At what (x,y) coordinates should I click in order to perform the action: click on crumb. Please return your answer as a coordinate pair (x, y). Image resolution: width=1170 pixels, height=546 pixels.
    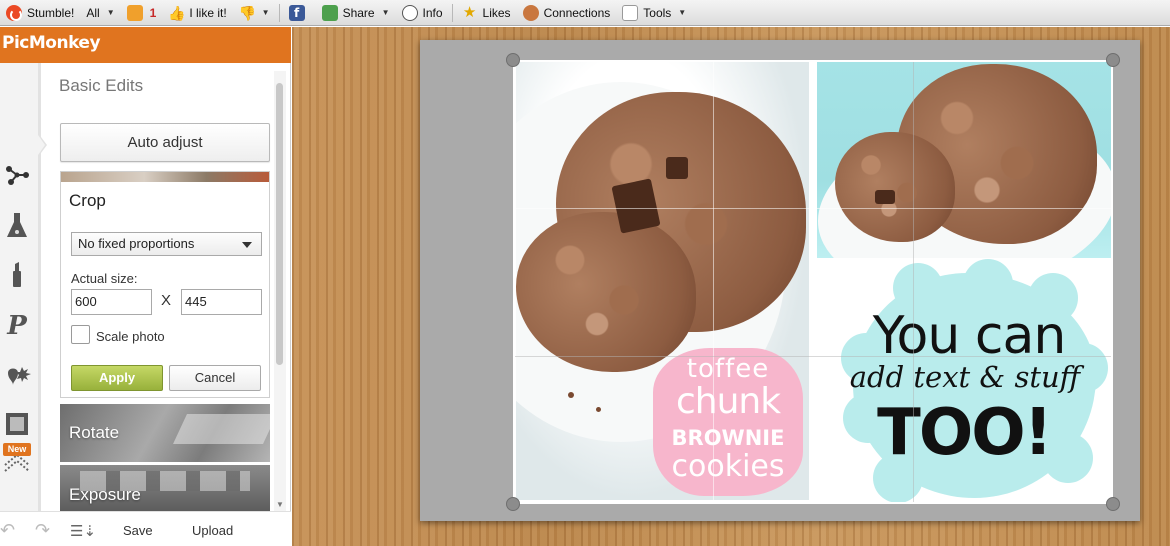
    Looking at the image, I should click on (571, 395).